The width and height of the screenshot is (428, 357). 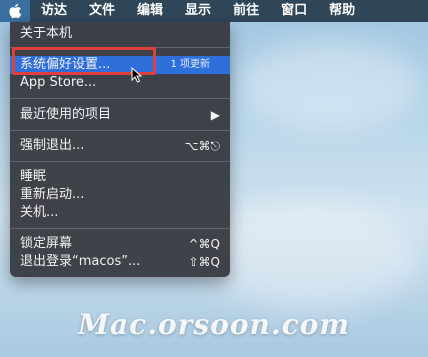 I want to click on update-badge: 1 项更新, so click(x=190, y=64).